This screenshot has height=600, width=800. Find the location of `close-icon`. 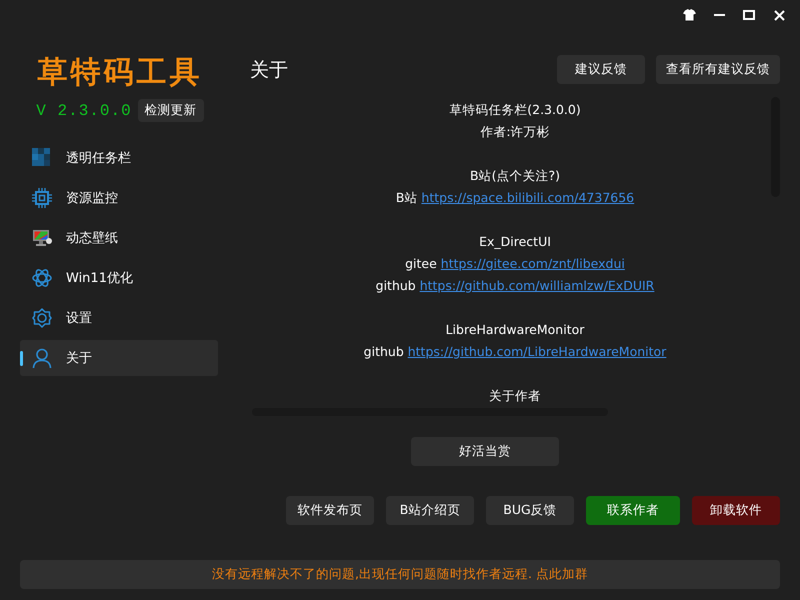

close-icon is located at coordinates (779, 15).